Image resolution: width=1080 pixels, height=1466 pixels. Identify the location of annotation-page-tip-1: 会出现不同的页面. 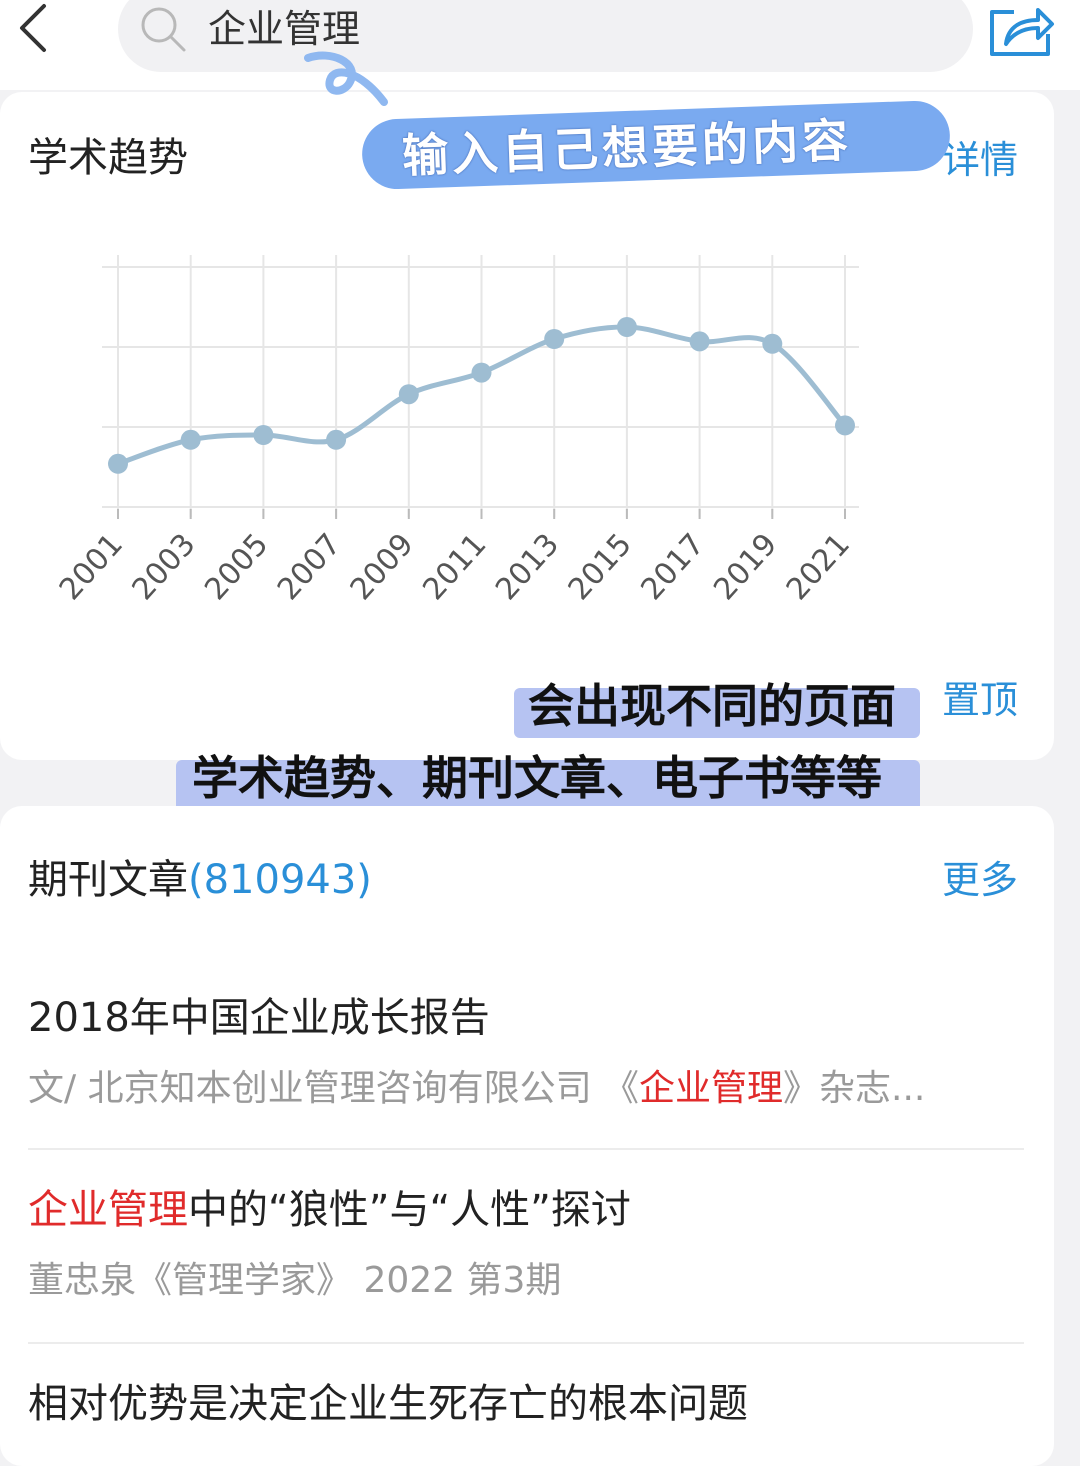
(712, 706).